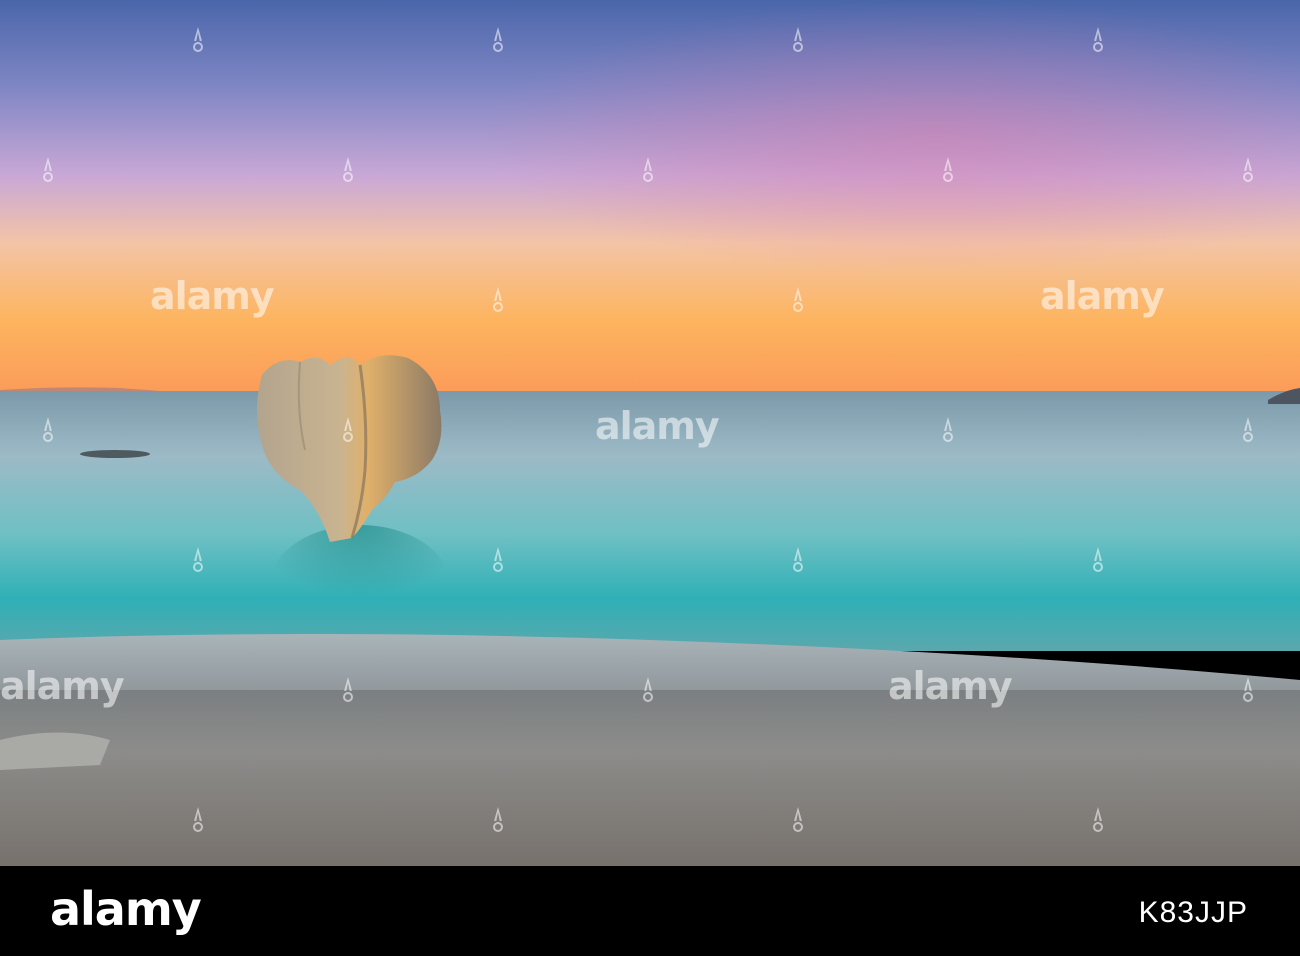 Image resolution: width=1300 pixels, height=956 pixels. What do you see at coordinates (657, 426) in the screenshot?
I see `watermark-center: alamy` at bounding box center [657, 426].